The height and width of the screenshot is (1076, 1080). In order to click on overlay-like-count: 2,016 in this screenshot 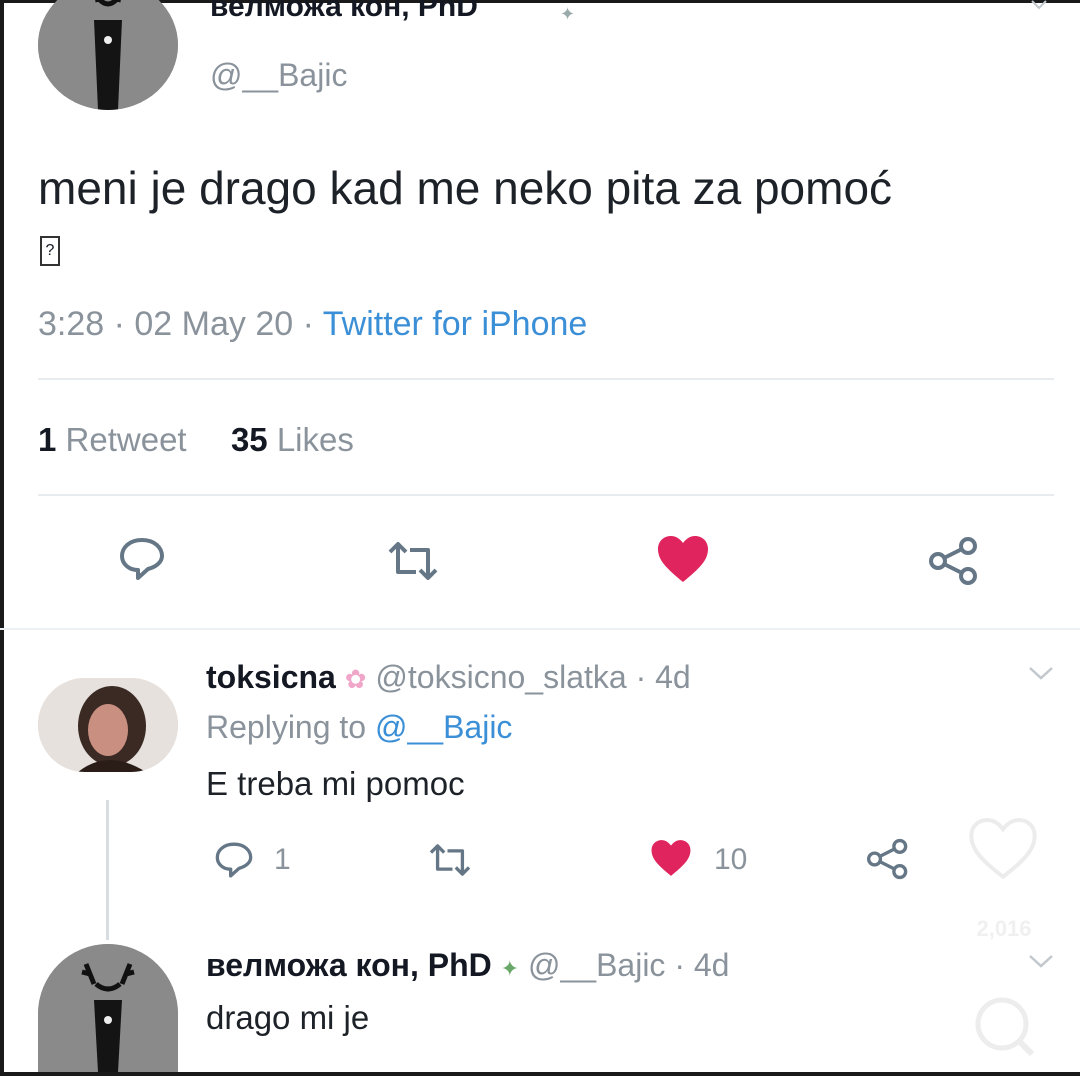, I will do `click(1004, 928)`.